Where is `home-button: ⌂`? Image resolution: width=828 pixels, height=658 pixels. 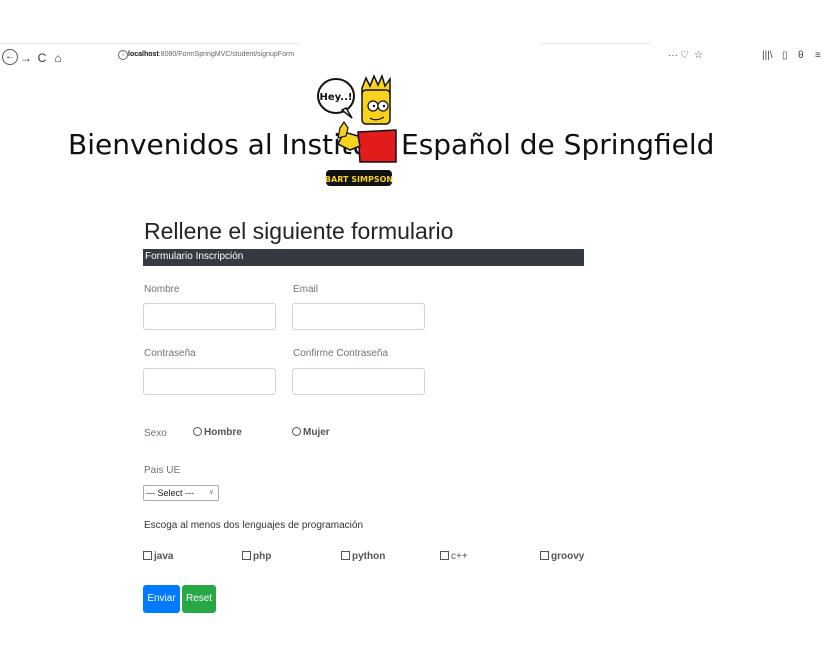
home-button: ⌂ is located at coordinates (58, 58).